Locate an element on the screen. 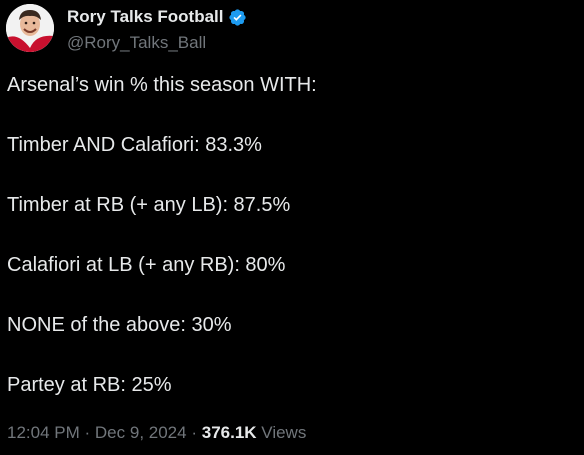  views-count: 376.1K is located at coordinates (229, 432).